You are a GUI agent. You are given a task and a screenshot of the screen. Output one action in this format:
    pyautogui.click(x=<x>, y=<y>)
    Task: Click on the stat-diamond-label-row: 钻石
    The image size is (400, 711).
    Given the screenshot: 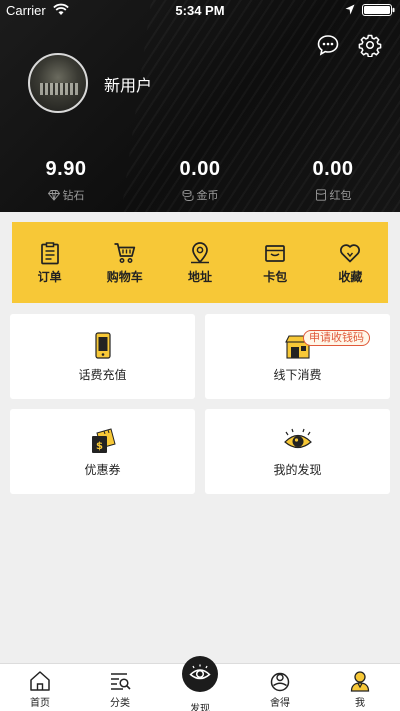 What is the action you would take?
    pyautogui.click(x=66, y=195)
    